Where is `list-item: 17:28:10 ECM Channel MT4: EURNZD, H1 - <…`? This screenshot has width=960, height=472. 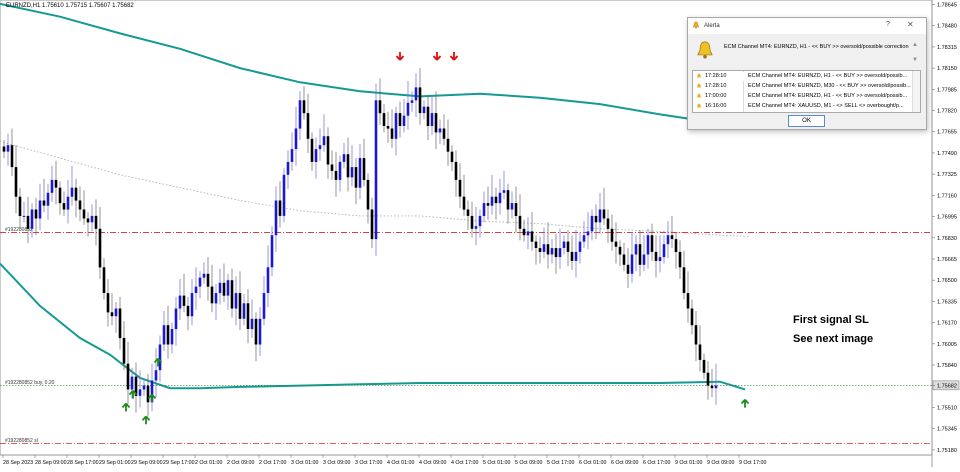 list-item: 17:28:10 ECM Channel MT4: EURNZD, H1 - <… is located at coordinates (802, 76).